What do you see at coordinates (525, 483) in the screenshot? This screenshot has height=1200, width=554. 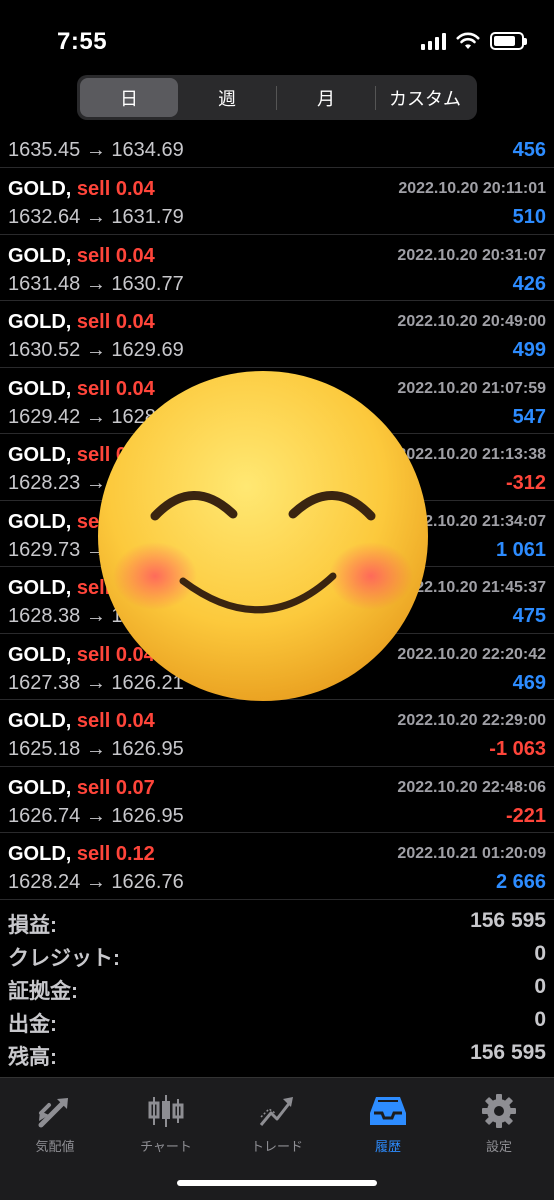 I see `trade-profit: -312` at bounding box center [525, 483].